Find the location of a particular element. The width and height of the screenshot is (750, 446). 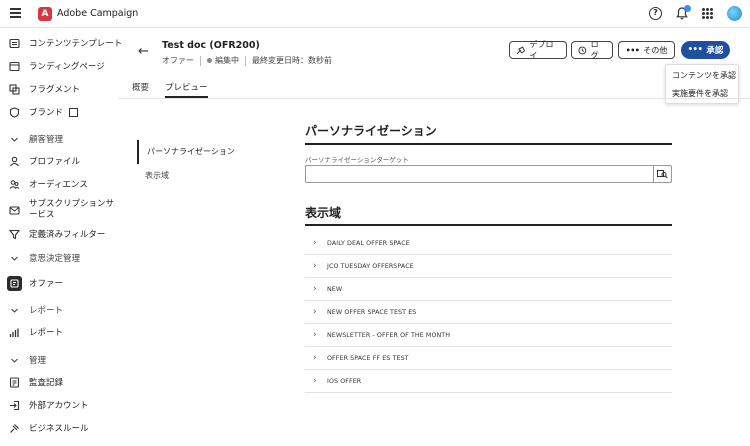

sidebar-item-label: ビジネスルール is located at coordinates (59, 429).